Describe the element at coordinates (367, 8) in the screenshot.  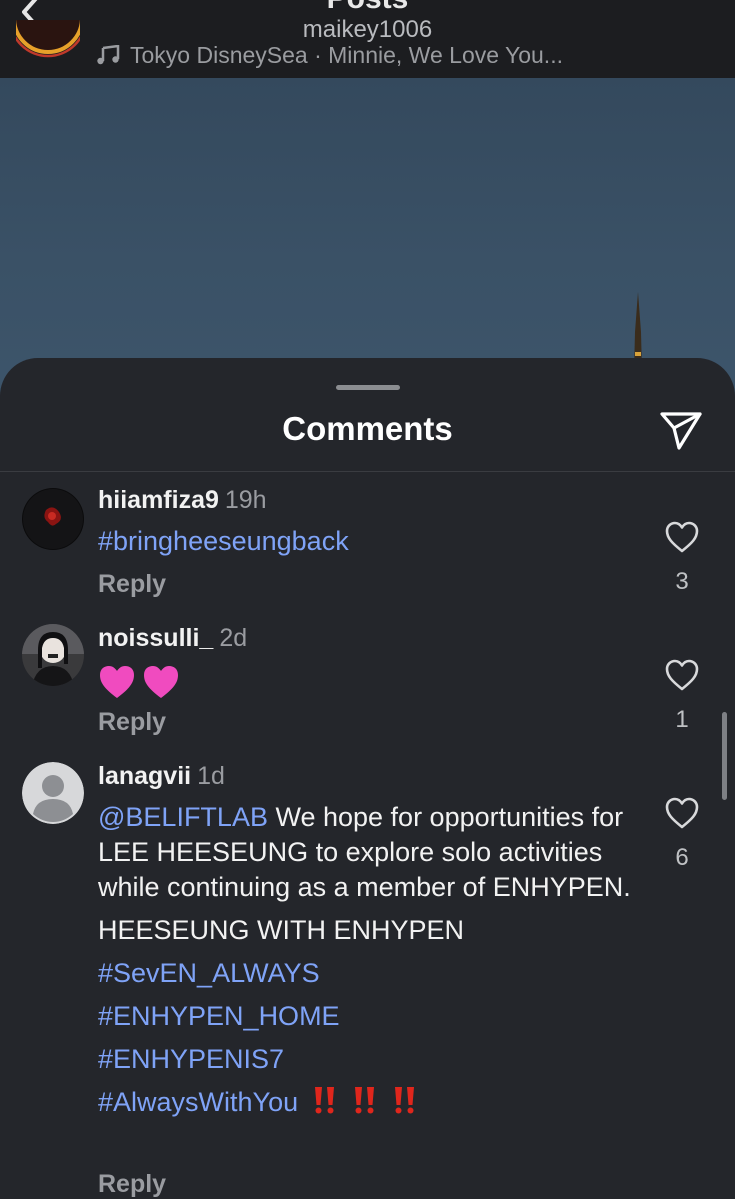
I see `page-title: Posts` at that location.